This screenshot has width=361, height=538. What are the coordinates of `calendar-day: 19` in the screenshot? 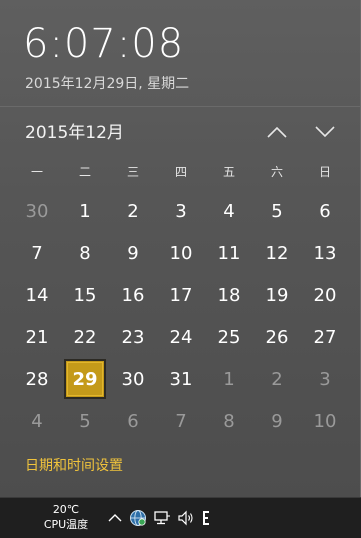 It's located at (277, 295).